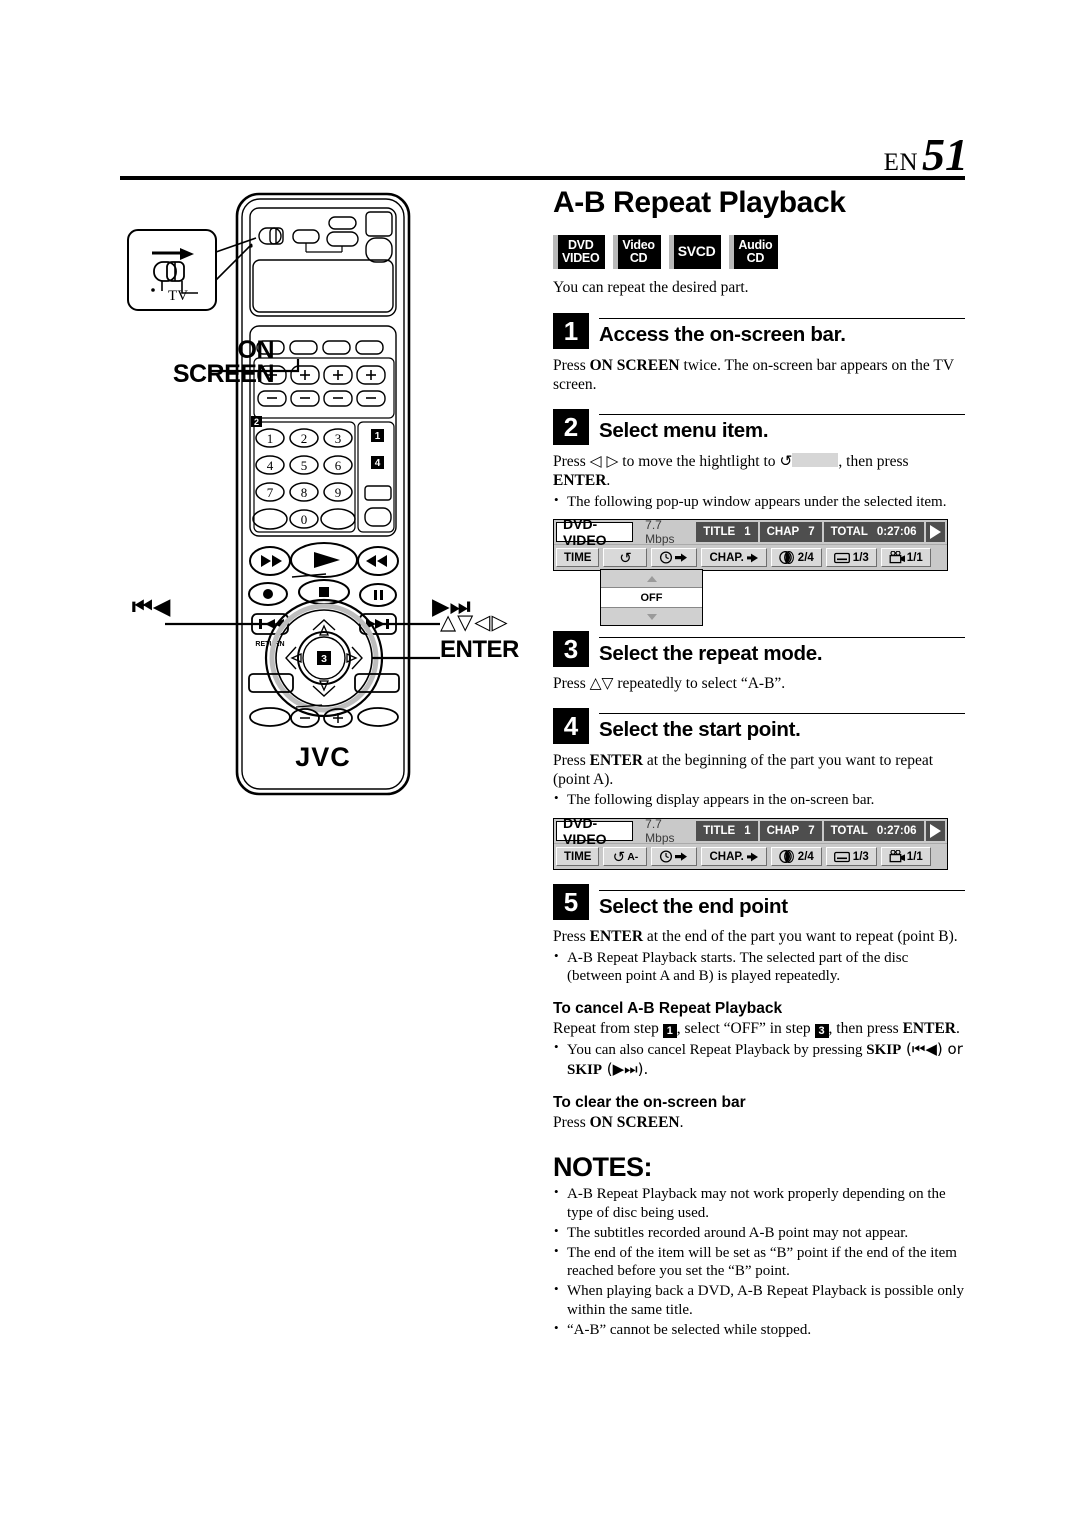  What do you see at coordinates (782, 637) in the screenshot?
I see `step-3-rule` at bounding box center [782, 637].